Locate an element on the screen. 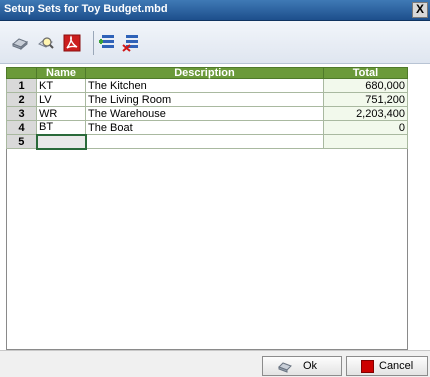 The width and height of the screenshot is (430, 377). row-number: 1 is located at coordinates (21, 85).